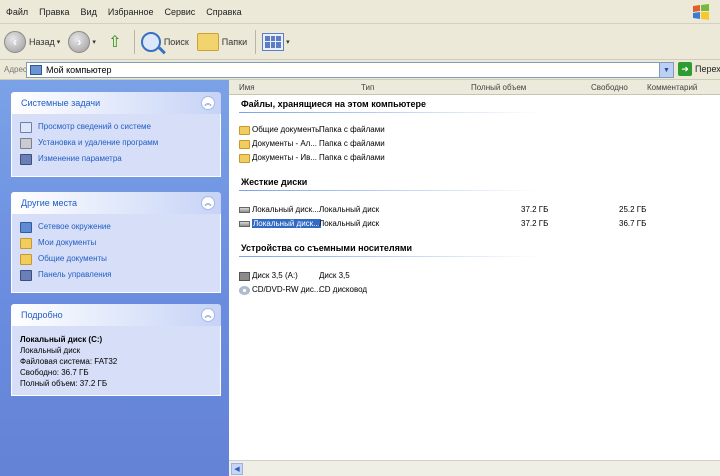  What do you see at coordinates (36, 70) in the screenshot?
I see `computer-icon` at bounding box center [36, 70].